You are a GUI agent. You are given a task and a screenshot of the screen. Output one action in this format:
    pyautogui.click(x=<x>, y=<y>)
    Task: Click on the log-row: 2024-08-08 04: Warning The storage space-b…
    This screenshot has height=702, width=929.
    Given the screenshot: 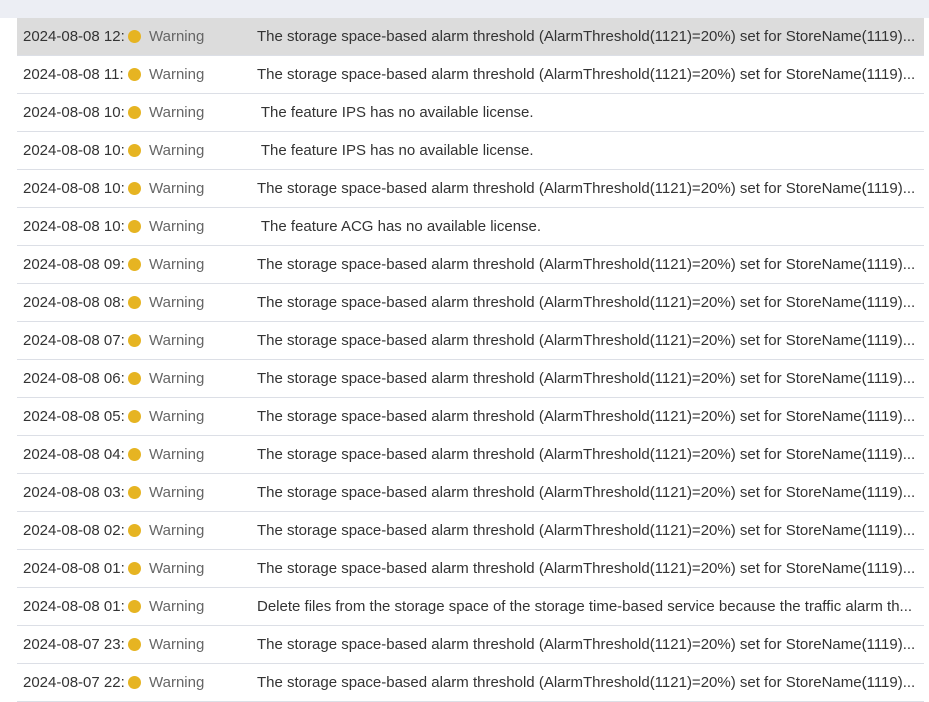 What is the action you would take?
    pyautogui.click(x=470, y=455)
    